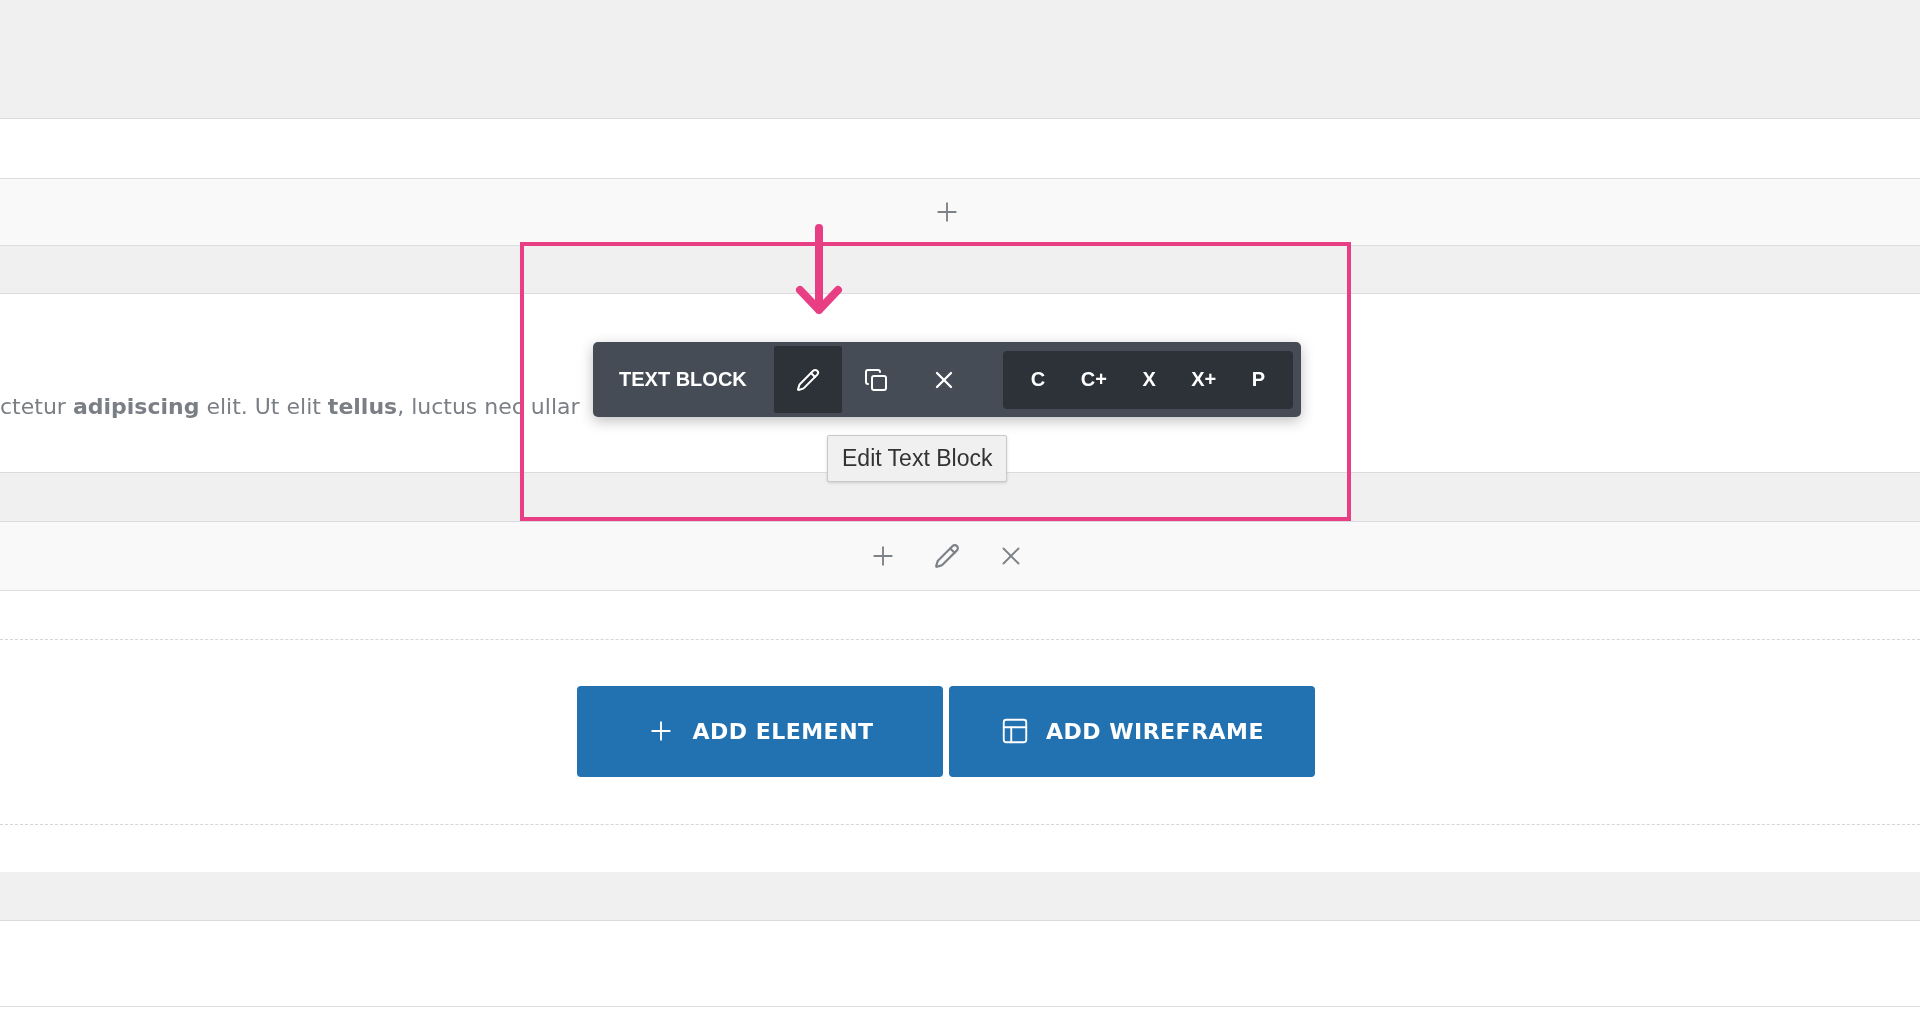  Describe the element at coordinates (875, 379) in the screenshot. I see `copy-icon` at that location.